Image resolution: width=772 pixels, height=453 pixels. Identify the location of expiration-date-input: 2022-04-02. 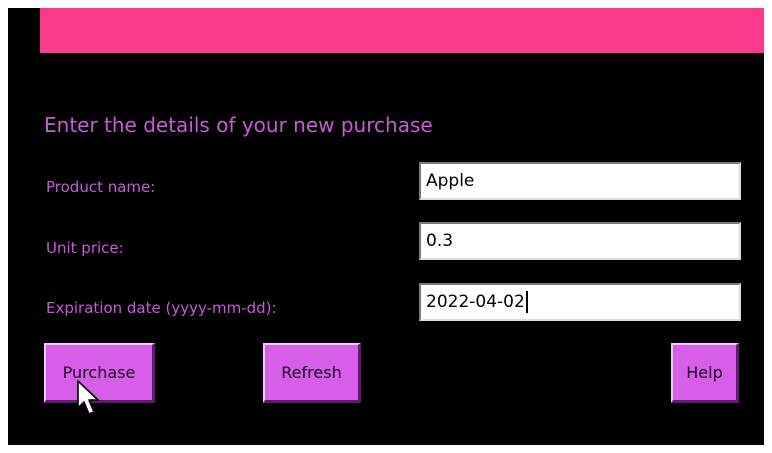
(580, 302).